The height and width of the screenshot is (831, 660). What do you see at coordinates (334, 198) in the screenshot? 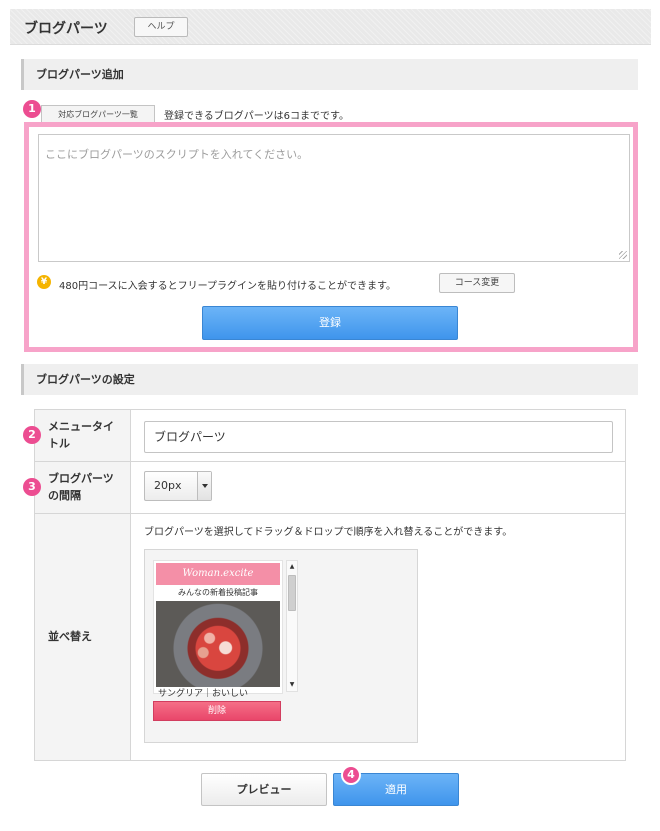
I see `script-textarea: ここにブログパーツのスクリプトを入れてください。` at bounding box center [334, 198].